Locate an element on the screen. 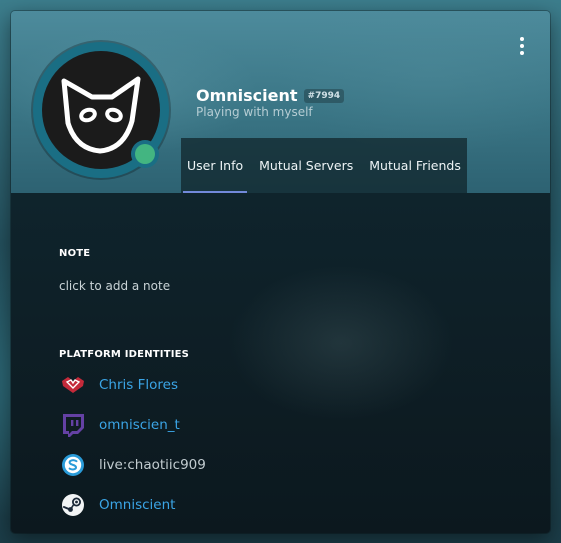 The width and height of the screenshot is (561, 543). username-block: Omniscient #7994 is located at coordinates (270, 95).